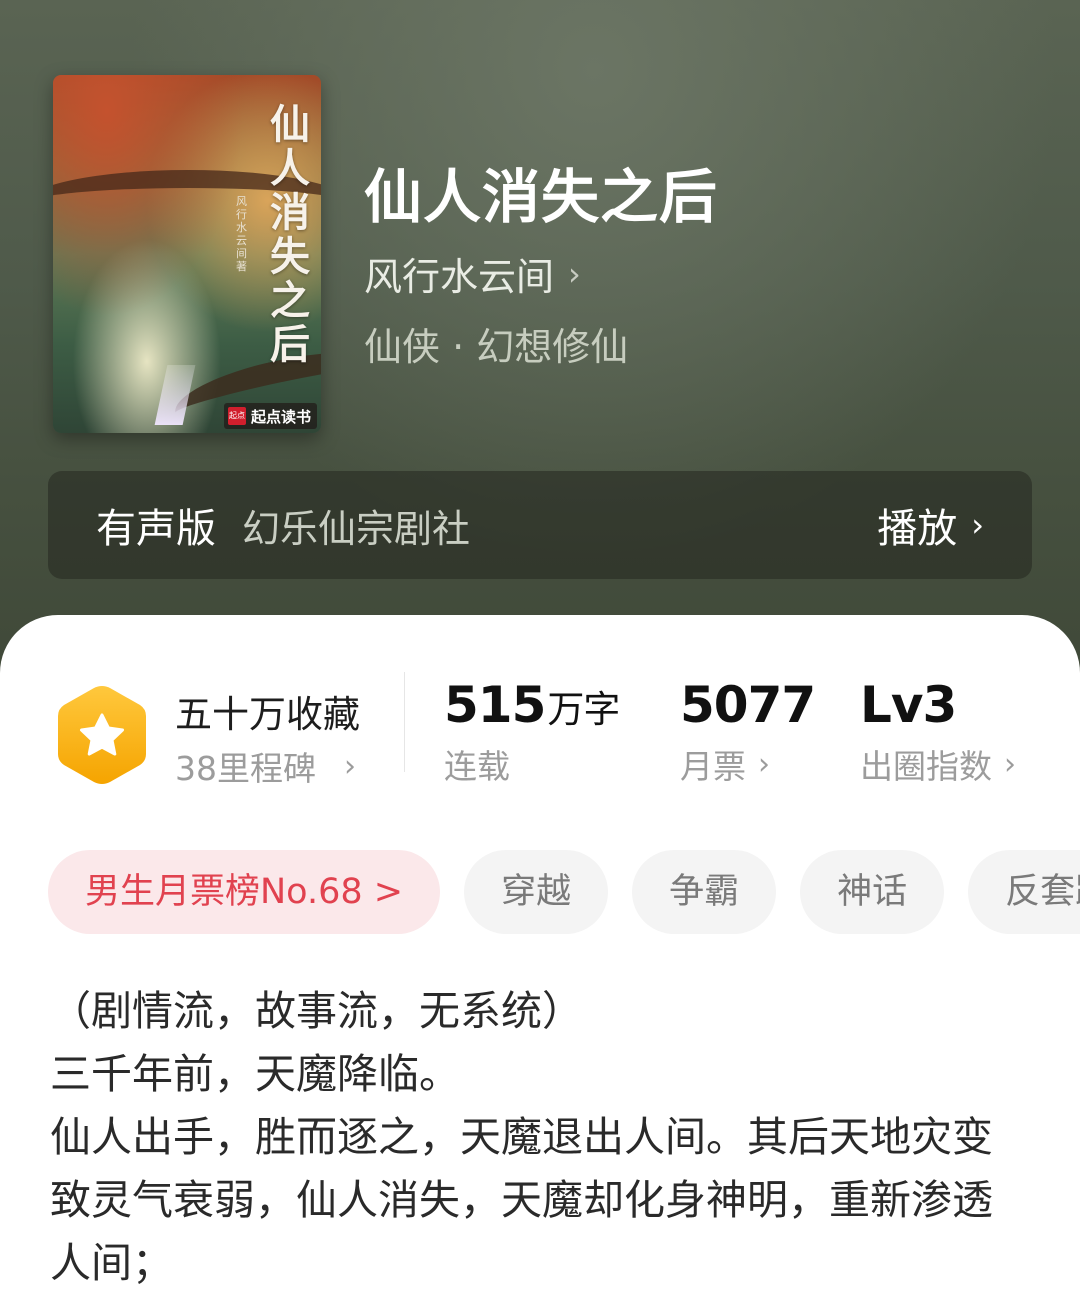  I want to click on word-count-unit: 万字, so click(583, 709).